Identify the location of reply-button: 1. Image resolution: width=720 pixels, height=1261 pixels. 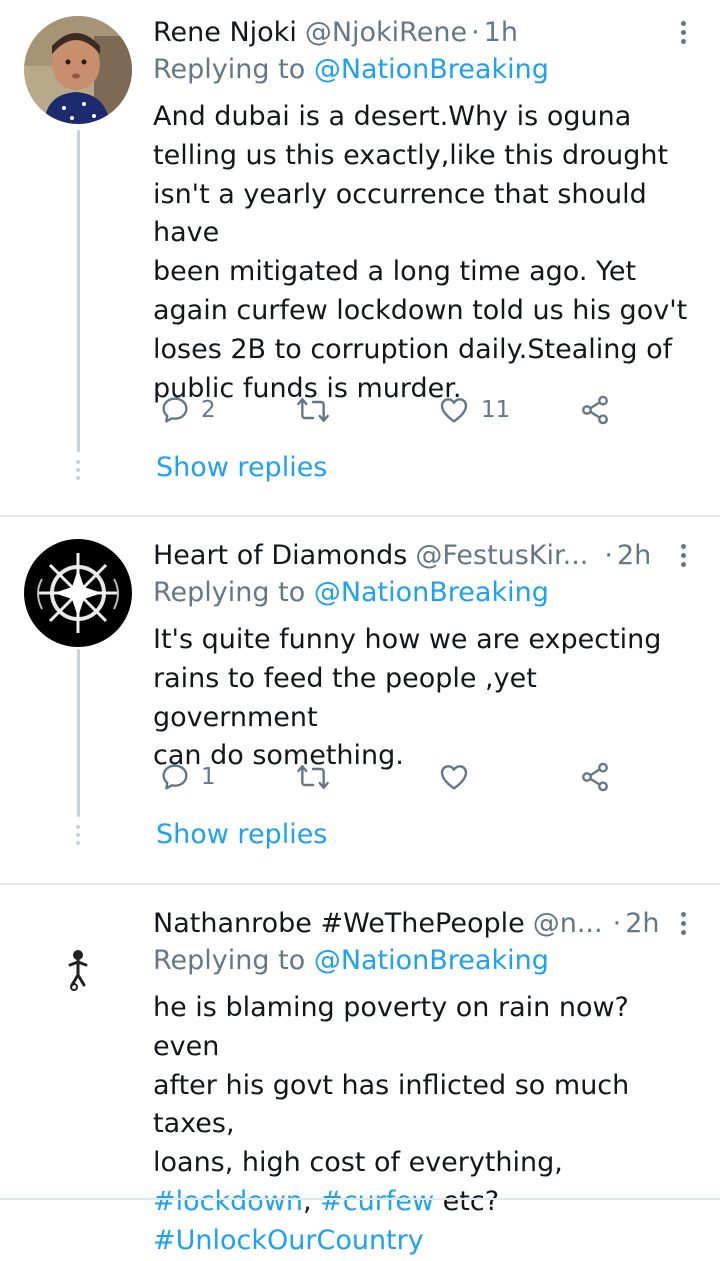
(187, 777).